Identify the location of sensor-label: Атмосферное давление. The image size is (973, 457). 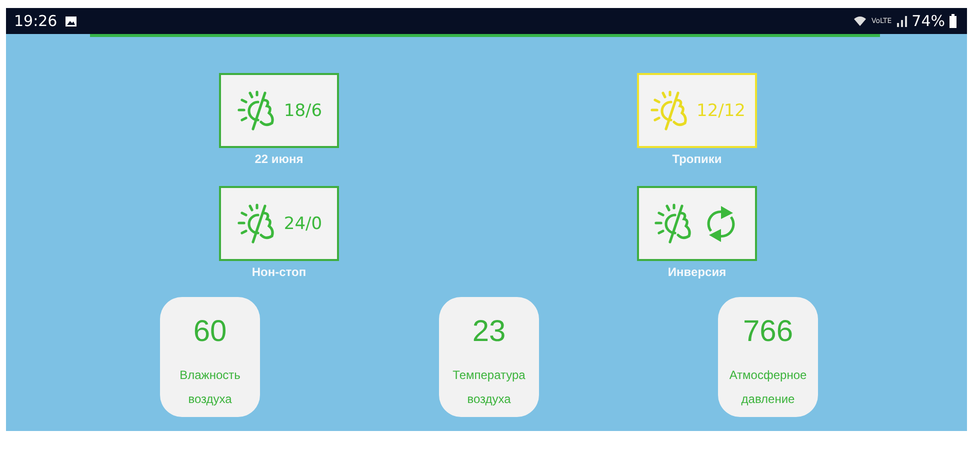
(768, 387).